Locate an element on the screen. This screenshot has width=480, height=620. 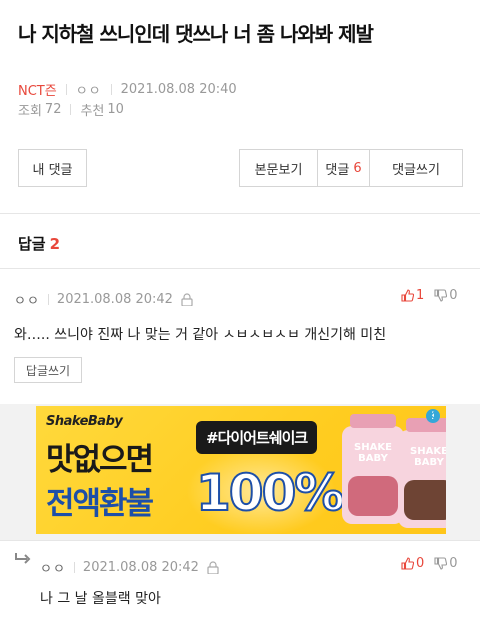
replies-label: 답글 is located at coordinates (32, 244).